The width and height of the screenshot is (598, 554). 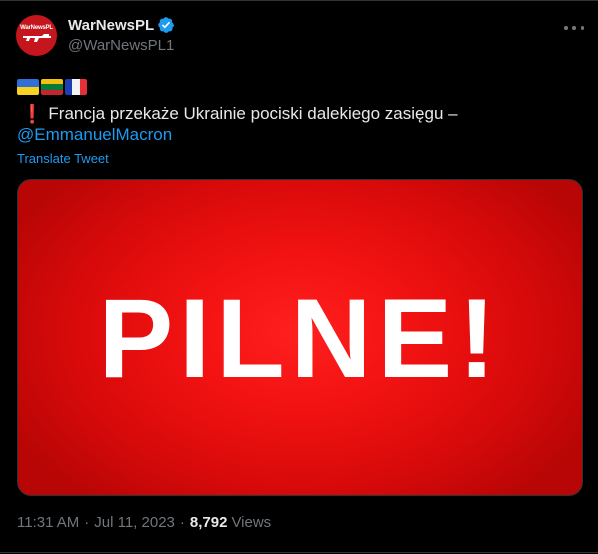 I want to click on exclamation-icon: ❗, so click(x=32, y=114).